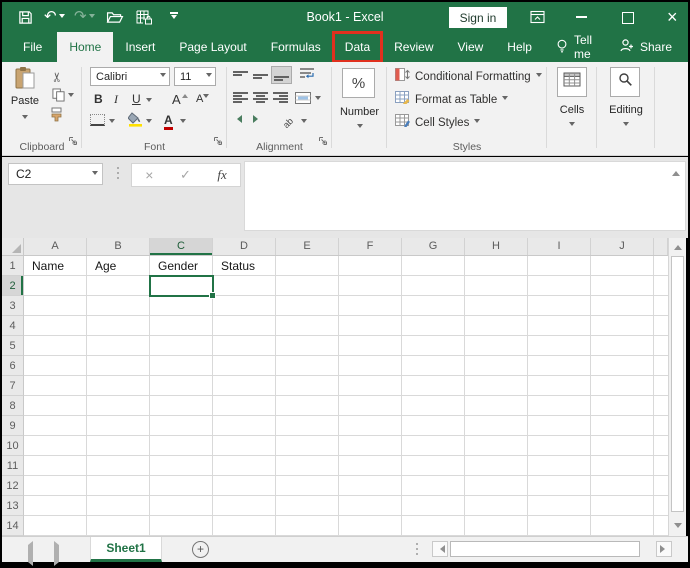 Image resolution: width=690 pixels, height=568 pixels. What do you see at coordinates (466, 76) in the screenshot?
I see `conditional-formatting-button: Conditional Formatting` at bounding box center [466, 76].